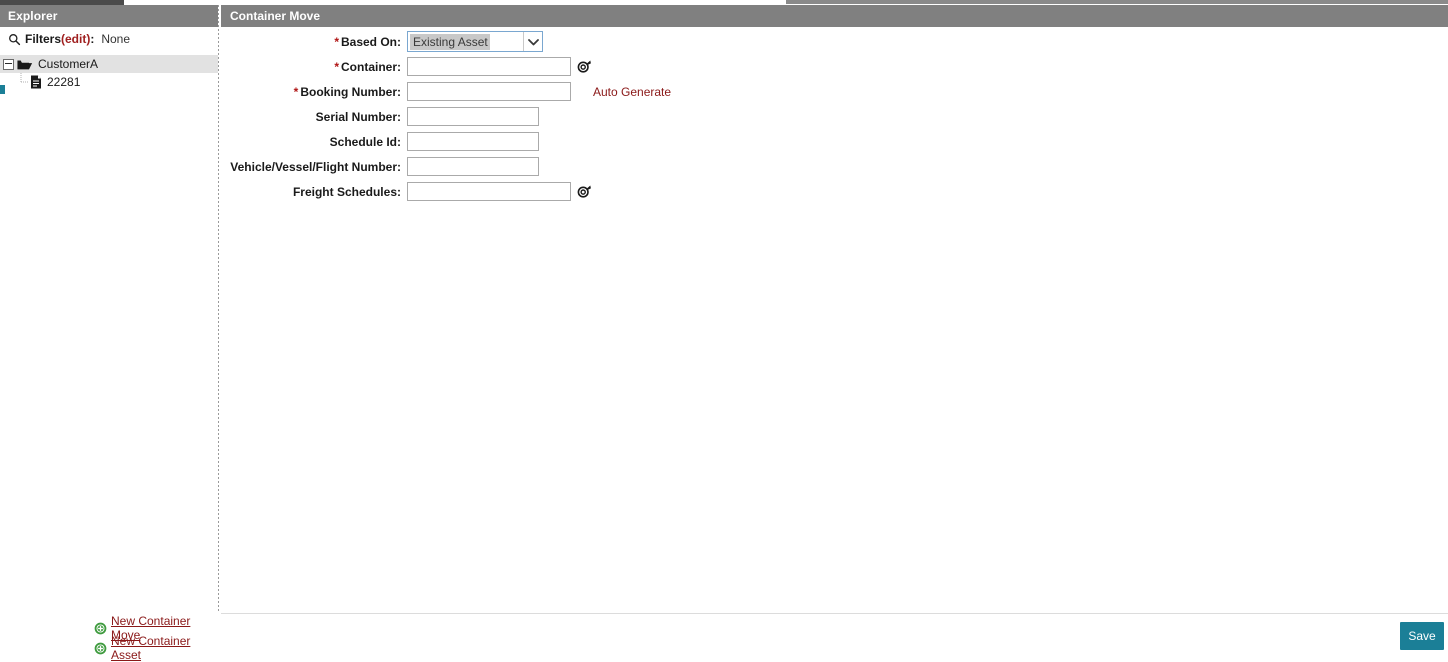  What do you see at coordinates (473, 166) in the screenshot?
I see `vehicle-number-input` at bounding box center [473, 166].